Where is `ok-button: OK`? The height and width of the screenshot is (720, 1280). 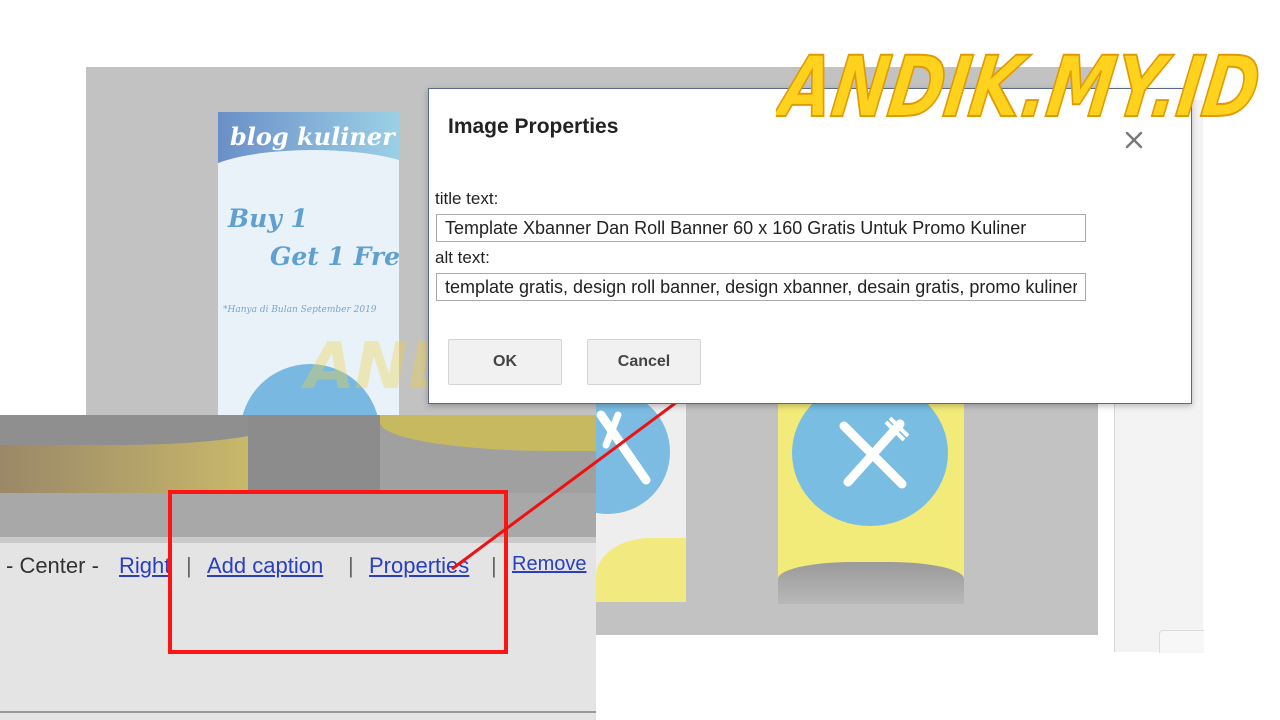
ok-button: OK is located at coordinates (505, 362).